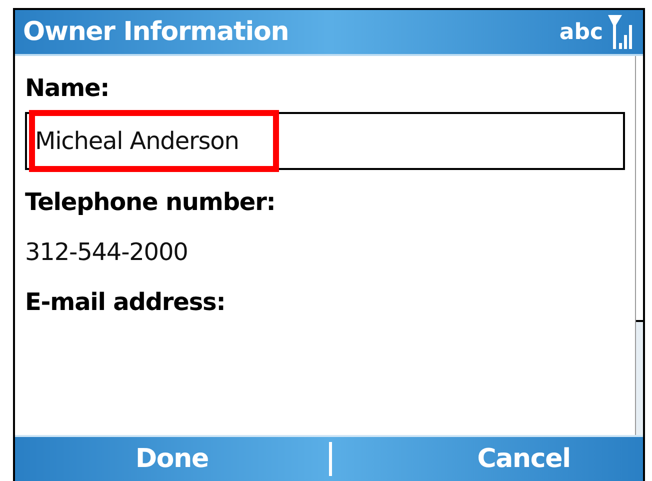 The image size is (652, 481). What do you see at coordinates (621, 32) in the screenshot?
I see `signal-icon` at bounding box center [621, 32].